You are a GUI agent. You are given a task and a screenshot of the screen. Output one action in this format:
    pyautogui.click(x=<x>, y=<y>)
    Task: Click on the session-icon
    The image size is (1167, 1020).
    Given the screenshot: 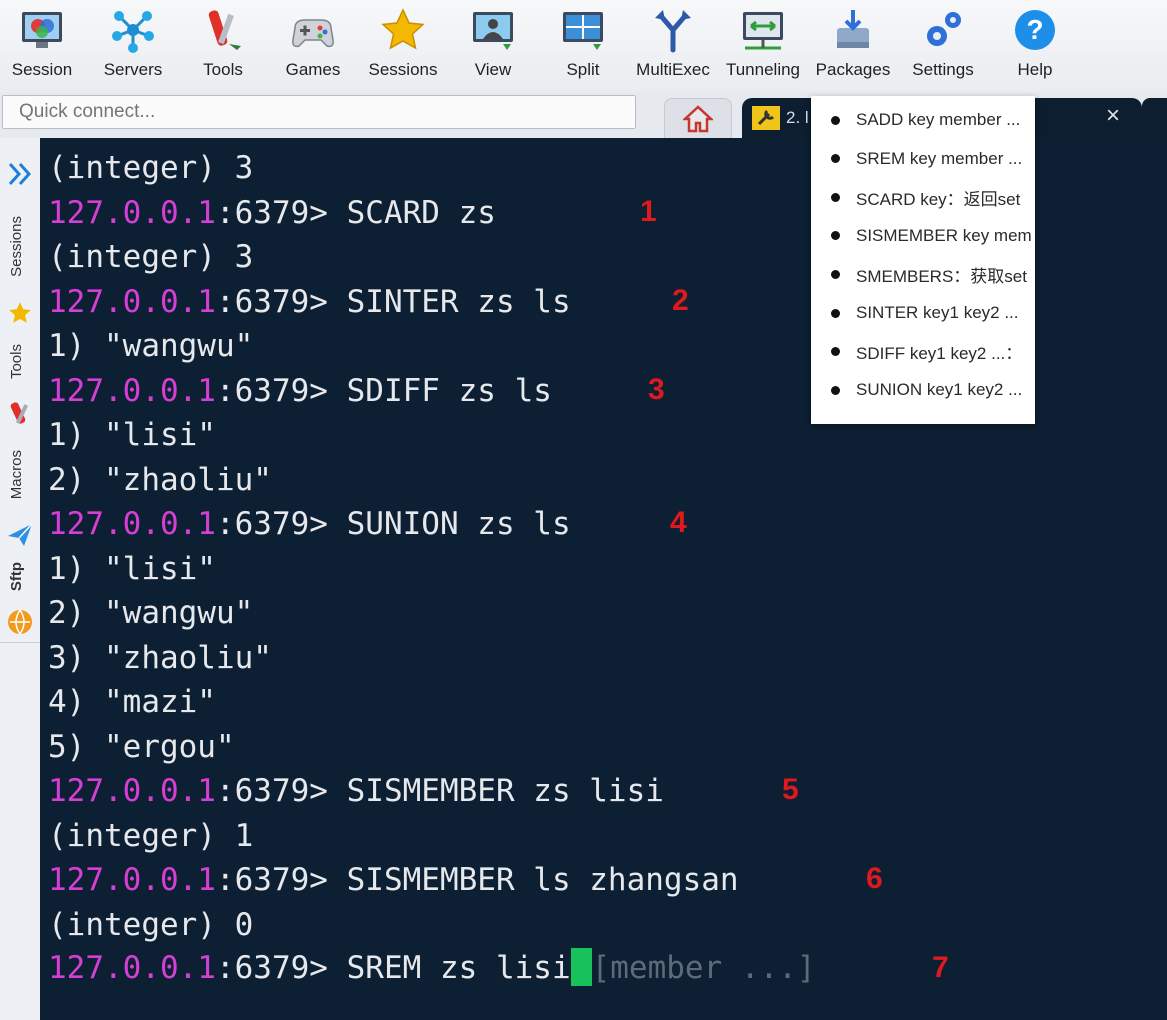 What is the action you would take?
    pyautogui.click(x=42, y=30)
    